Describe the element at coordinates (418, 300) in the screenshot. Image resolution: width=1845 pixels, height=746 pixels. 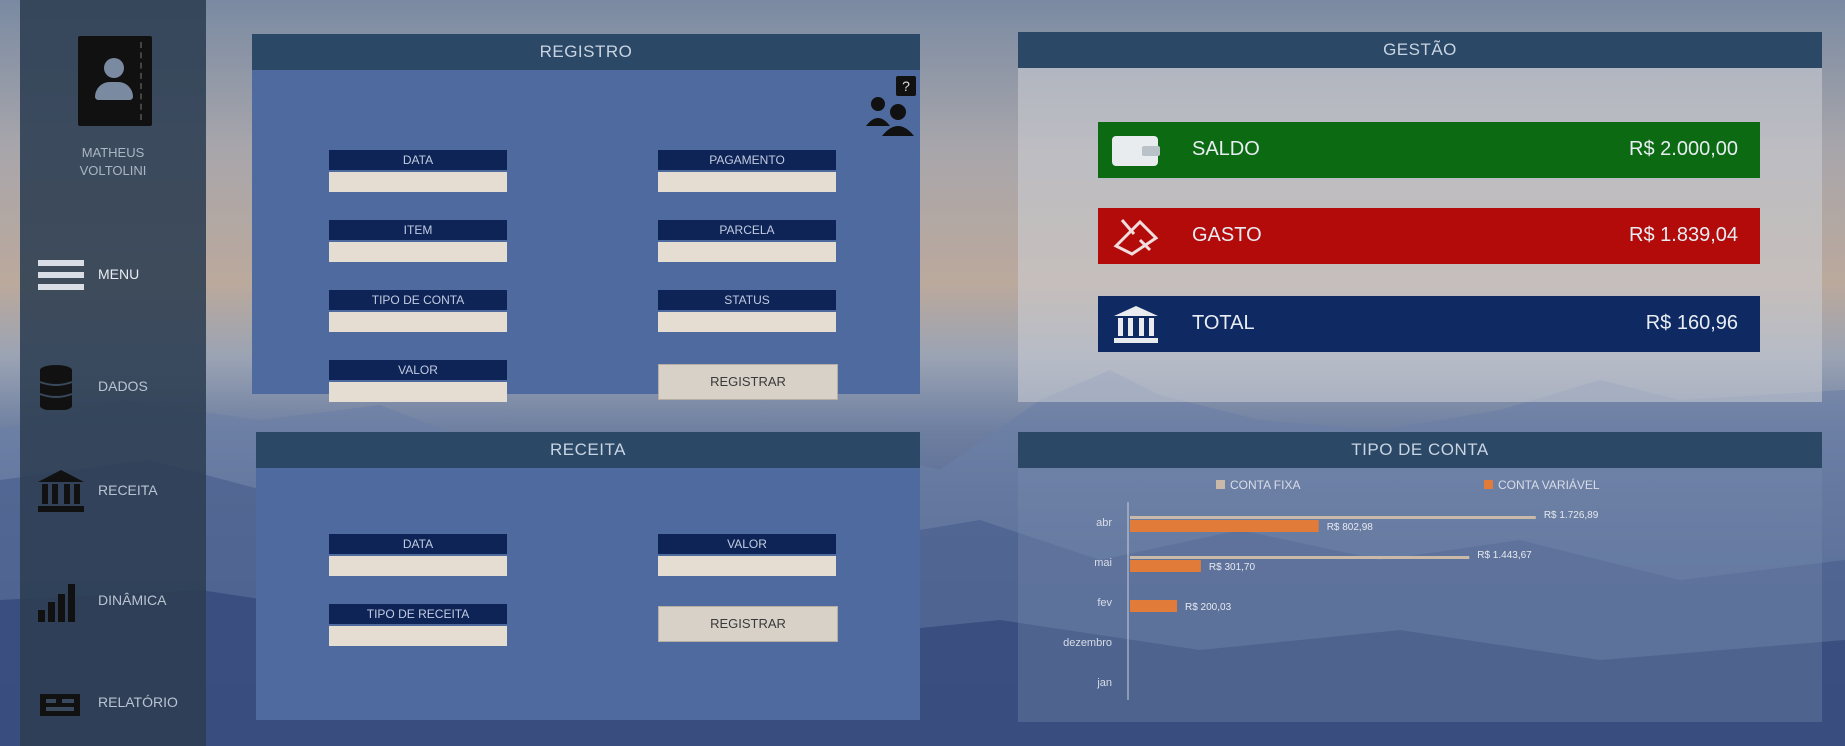
I see `field-label: TIPO DE CONTA` at that location.